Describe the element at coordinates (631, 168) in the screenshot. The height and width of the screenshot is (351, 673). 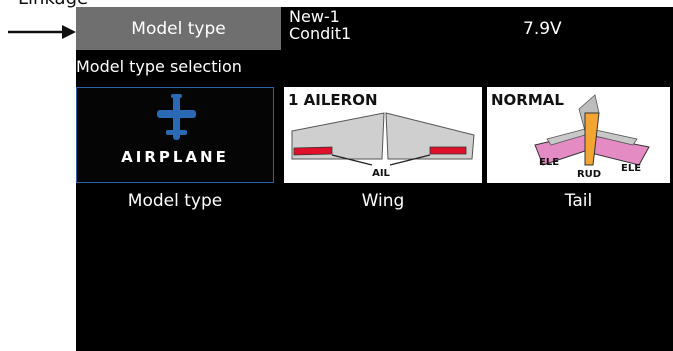
I see `elevator-label-right: ELE` at that location.